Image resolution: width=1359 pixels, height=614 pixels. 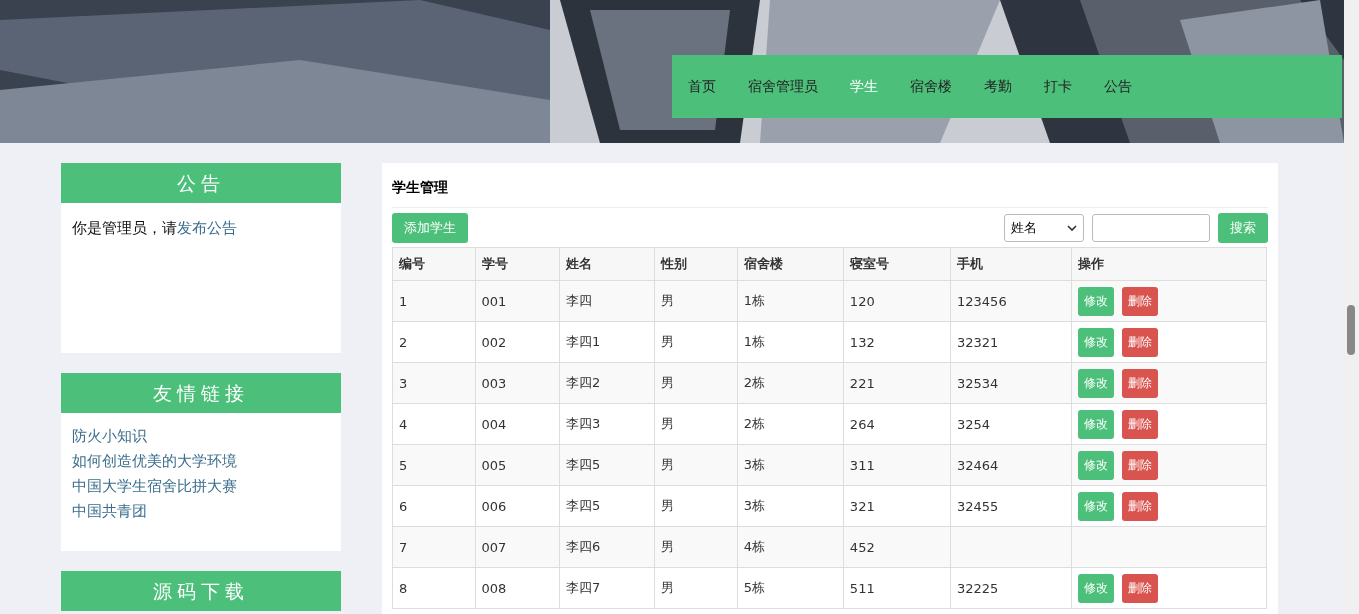 I want to click on card-title: 源码下载, so click(x=201, y=591).